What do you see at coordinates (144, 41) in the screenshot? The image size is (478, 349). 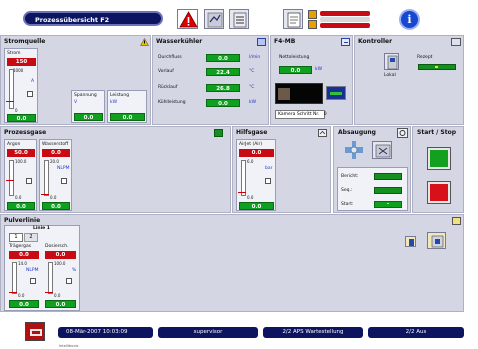 I see `warning-icon` at bounding box center [144, 41].